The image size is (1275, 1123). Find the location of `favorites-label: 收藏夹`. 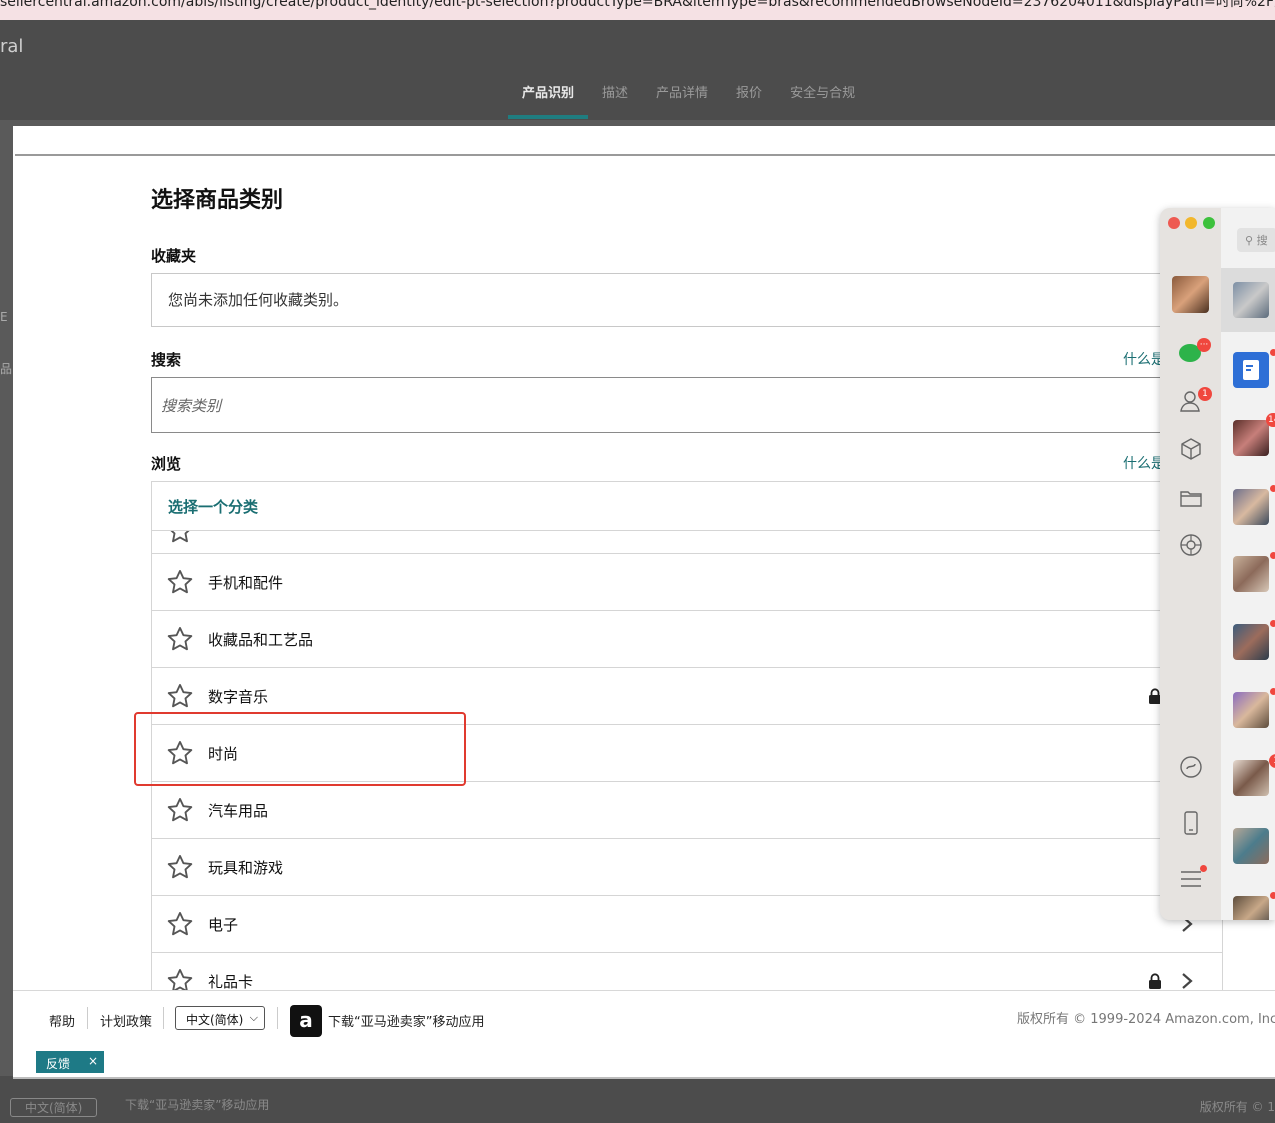

favorites-label: 收藏夹 is located at coordinates (174, 256).